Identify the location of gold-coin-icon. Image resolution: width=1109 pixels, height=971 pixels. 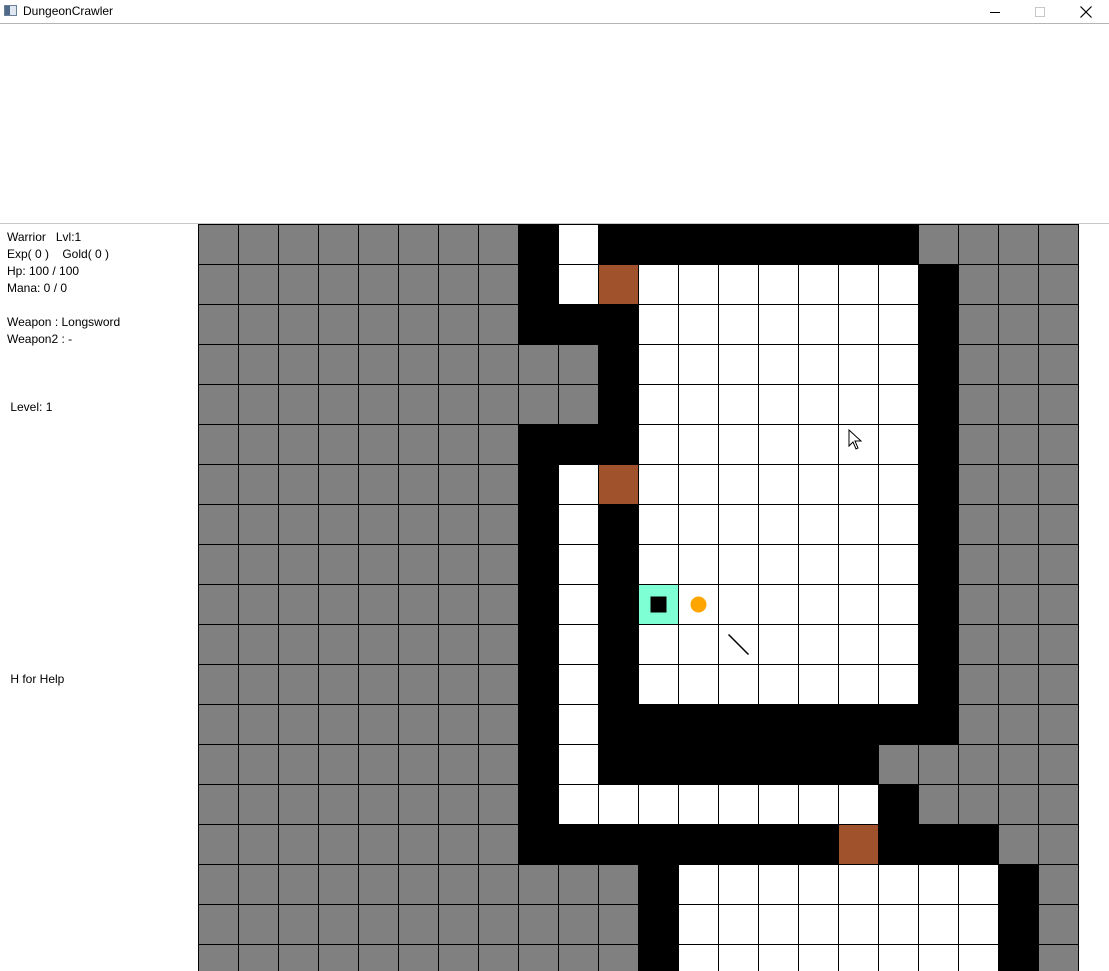
(698, 604).